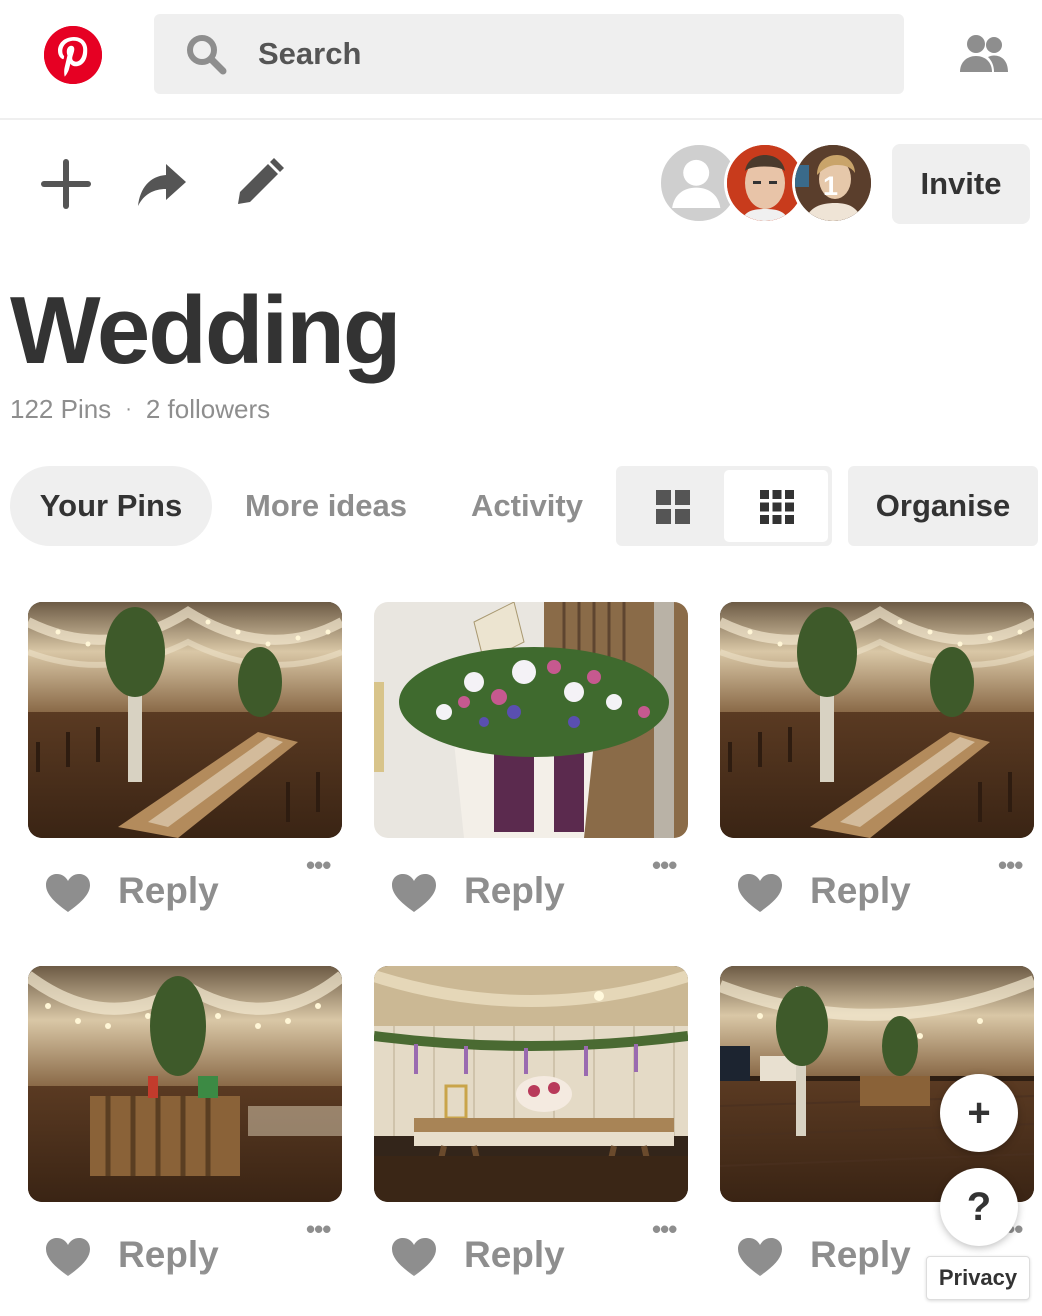  I want to click on grid-large-icon, so click(673, 507).